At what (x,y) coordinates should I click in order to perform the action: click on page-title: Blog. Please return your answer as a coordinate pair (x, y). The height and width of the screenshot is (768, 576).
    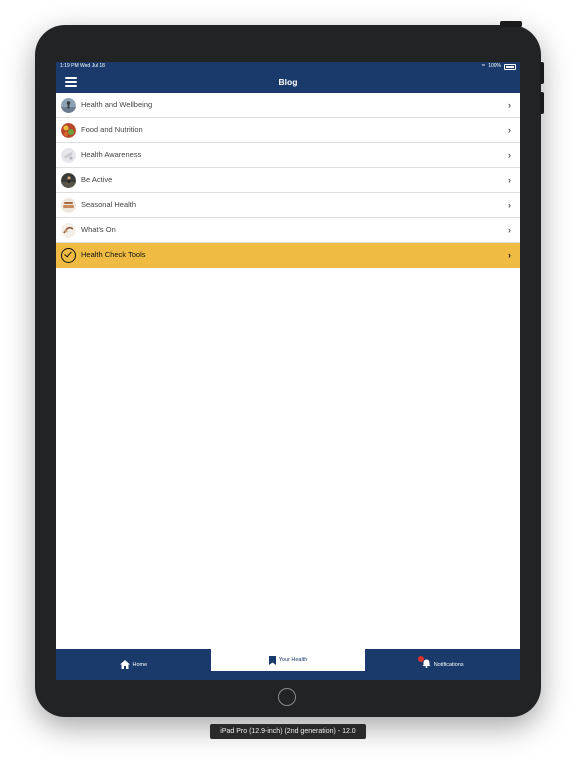
    Looking at the image, I should click on (288, 82).